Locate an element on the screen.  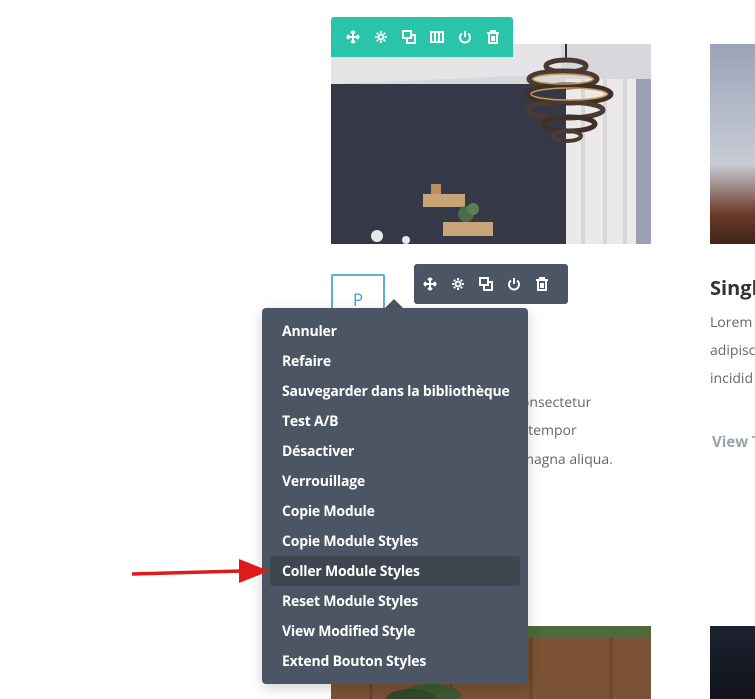
bottom-right-image is located at coordinates (732, 662).